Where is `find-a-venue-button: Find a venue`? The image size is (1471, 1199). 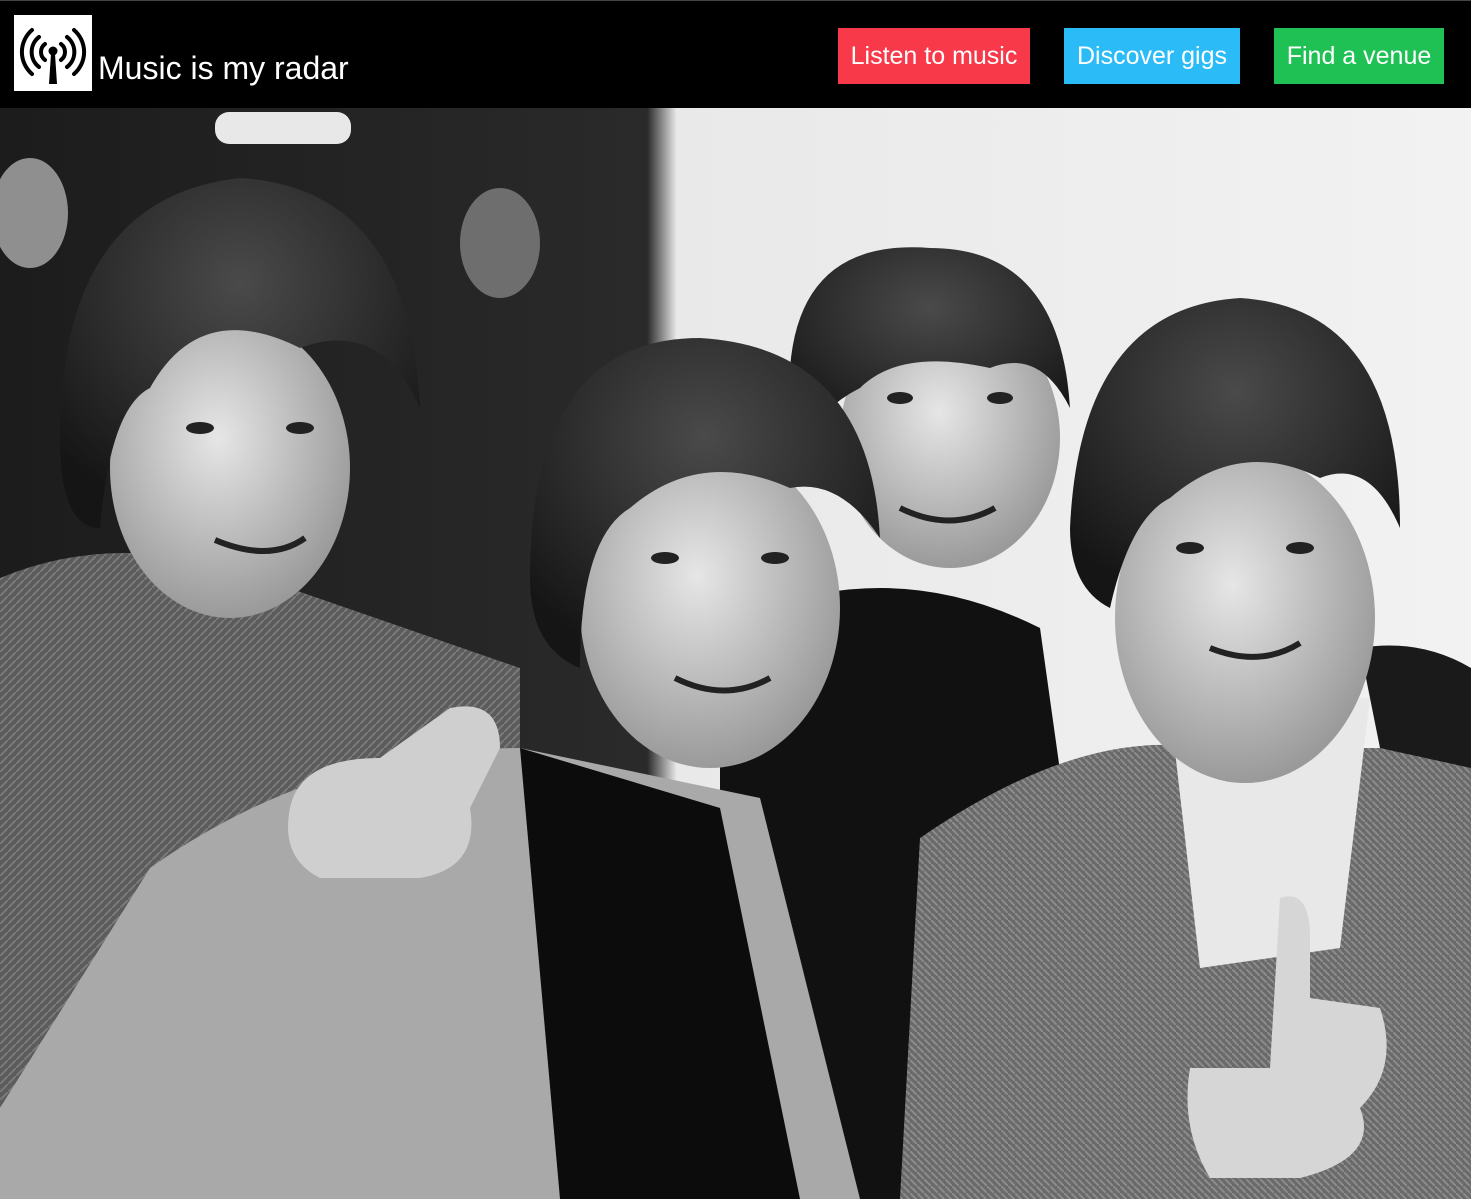 find-a-venue-button: Find a venue is located at coordinates (1359, 56).